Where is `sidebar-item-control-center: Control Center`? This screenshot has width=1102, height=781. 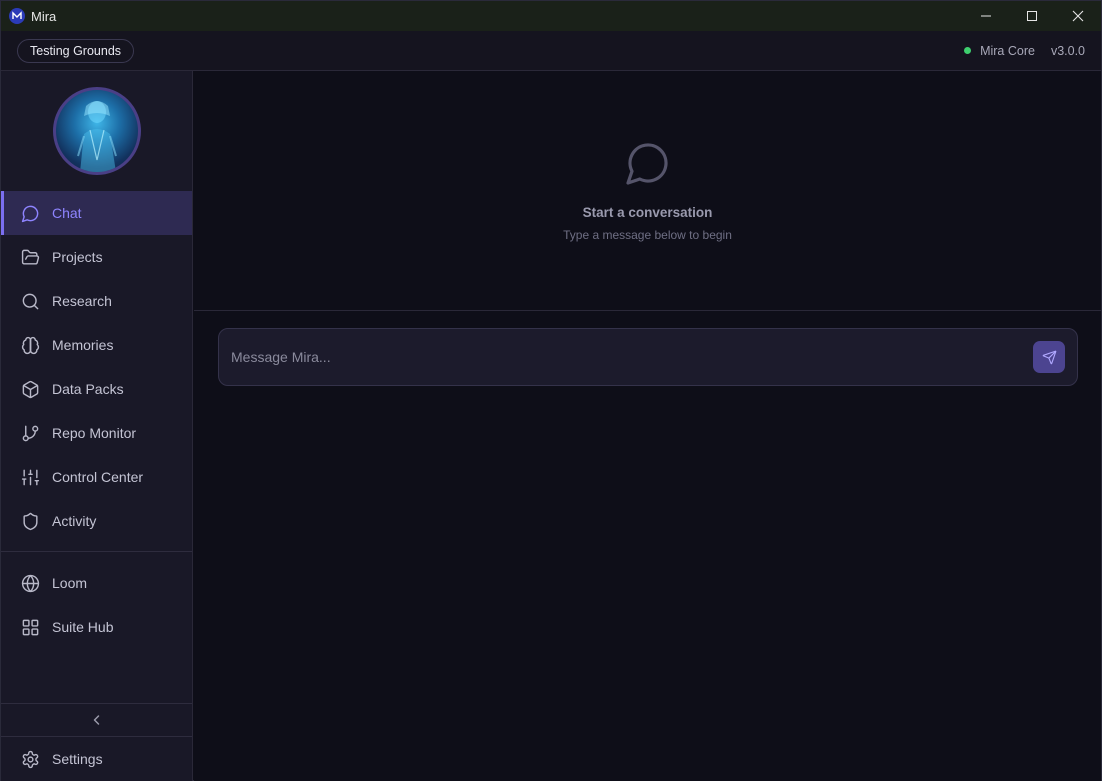 sidebar-item-control-center: Control Center is located at coordinates (96, 477).